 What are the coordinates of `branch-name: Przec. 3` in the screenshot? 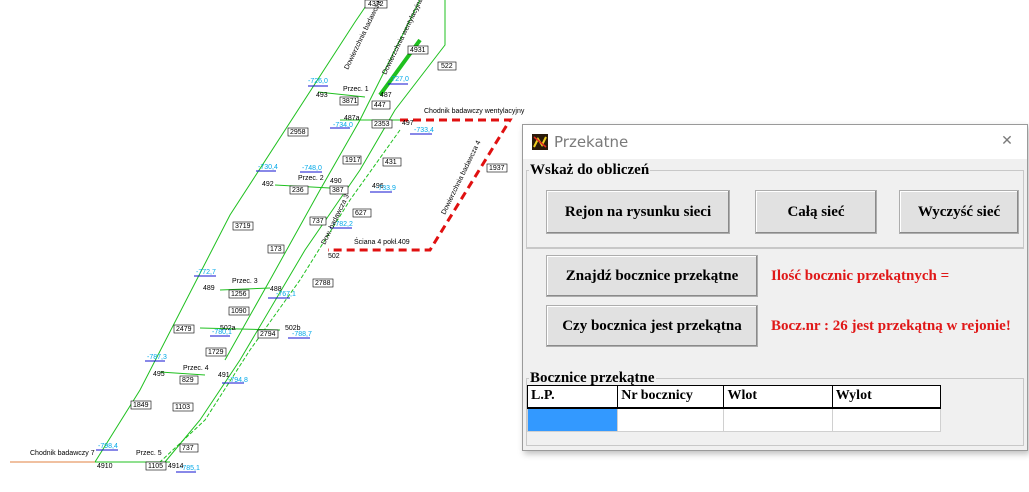 It's located at (245, 281).